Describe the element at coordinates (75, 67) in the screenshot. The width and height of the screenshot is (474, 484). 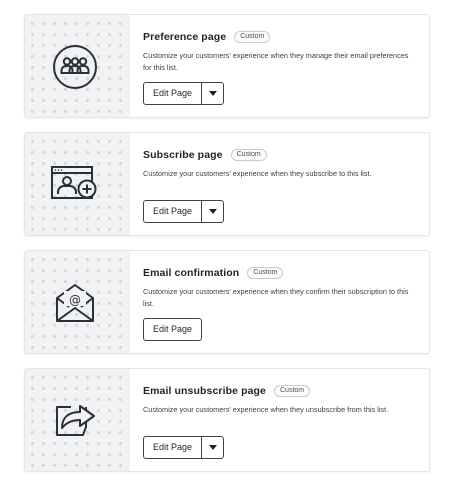
I see `people-group-icon` at that location.